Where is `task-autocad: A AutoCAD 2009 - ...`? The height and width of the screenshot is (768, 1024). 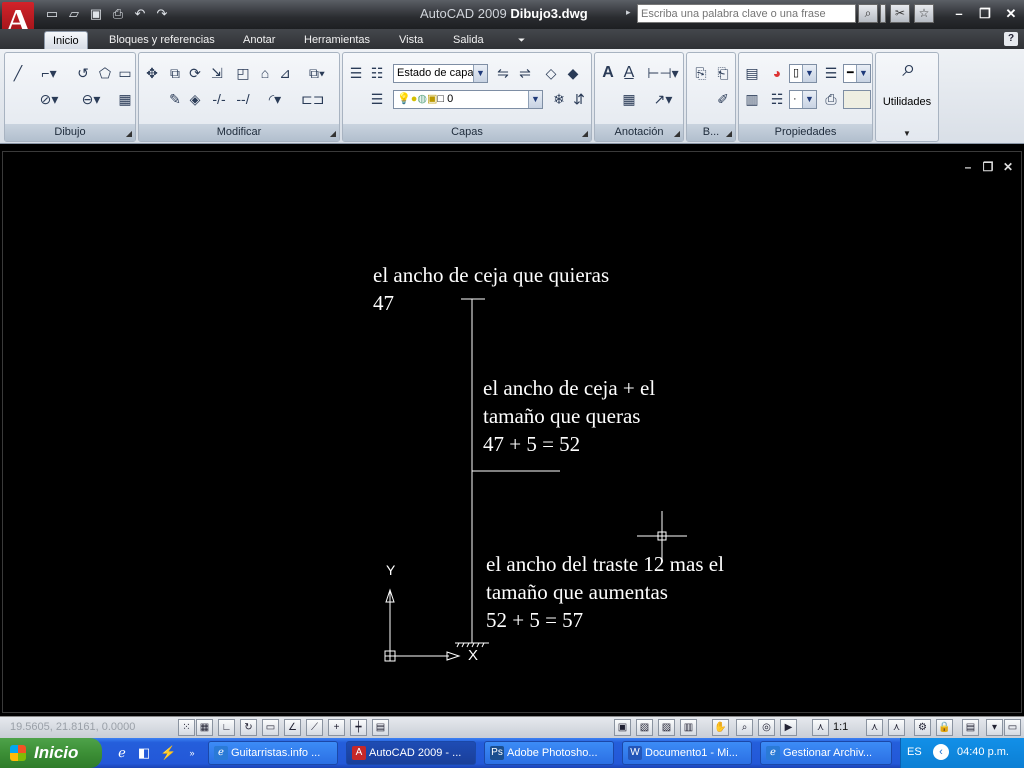
task-autocad: A AutoCAD 2009 - ... is located at coordinates (411, 753).